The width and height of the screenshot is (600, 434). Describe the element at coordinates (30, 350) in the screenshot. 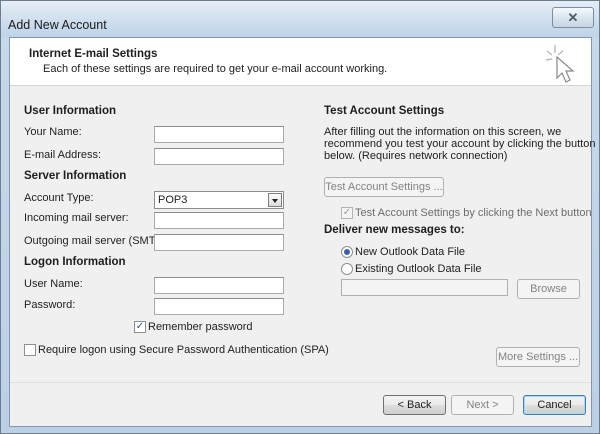

I see `spa-checkbox` at that location.